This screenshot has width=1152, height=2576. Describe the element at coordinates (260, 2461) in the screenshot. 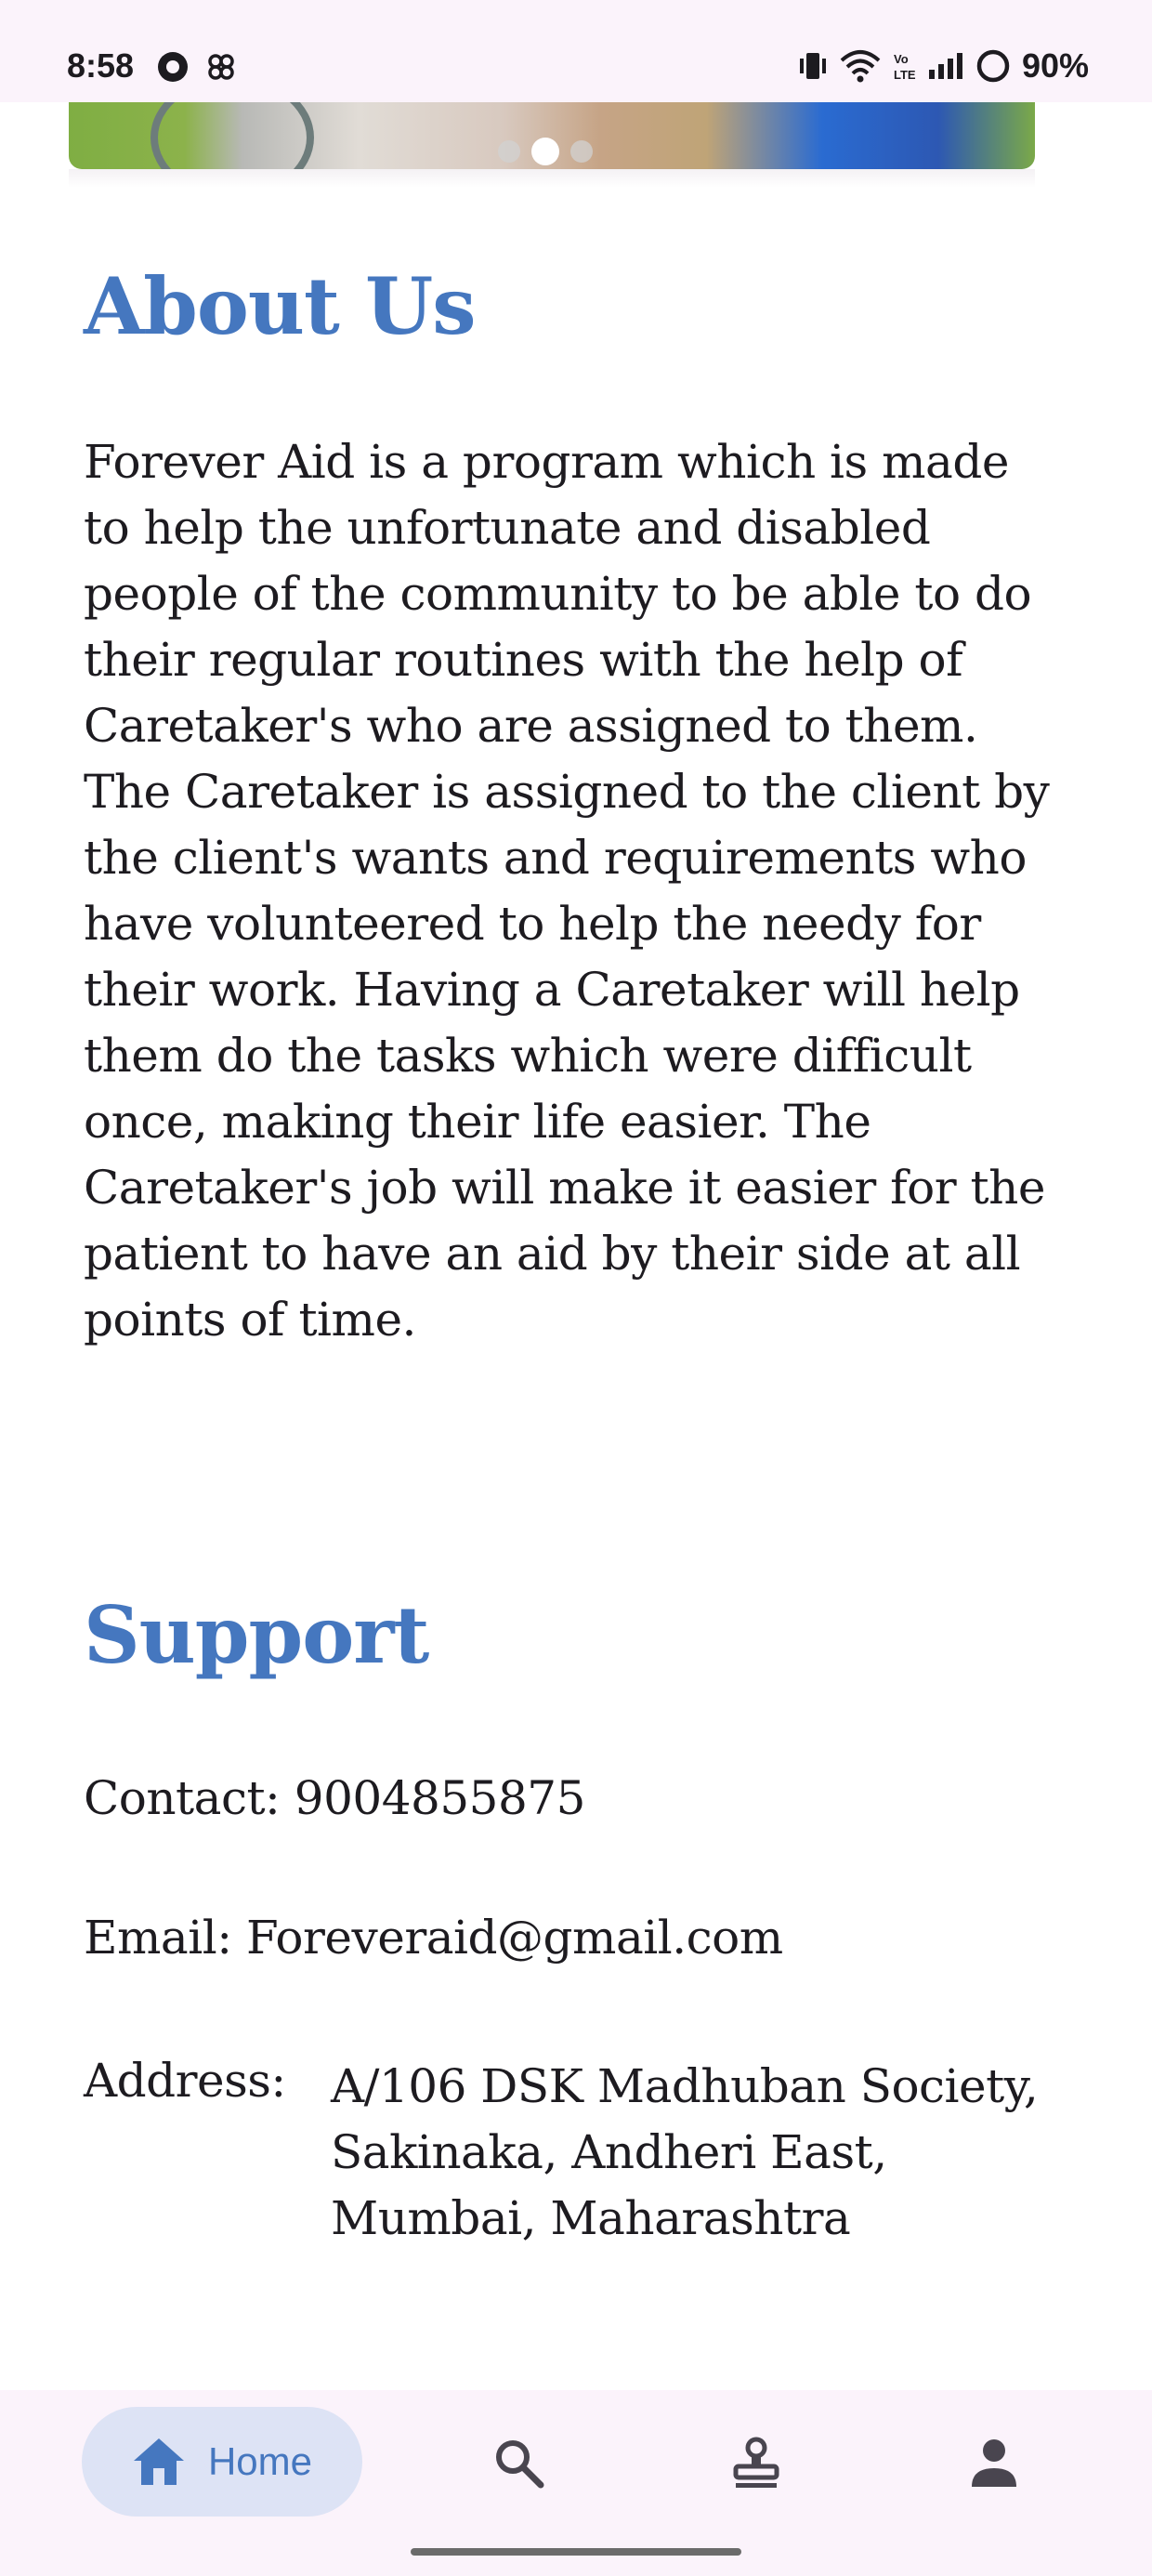

I see `nav-home-label: Home` at that location.